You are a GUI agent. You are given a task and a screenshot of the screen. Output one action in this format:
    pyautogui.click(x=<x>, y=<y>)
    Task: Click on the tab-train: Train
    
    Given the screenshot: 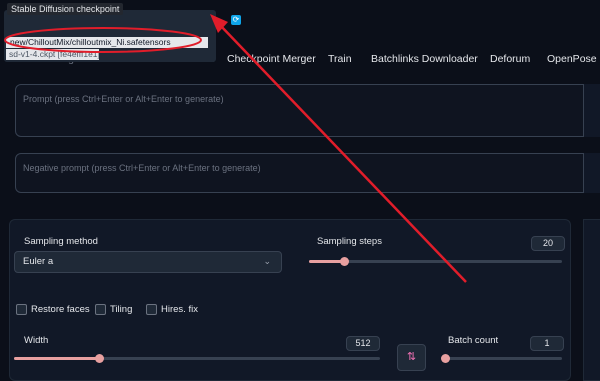 What is the action you would take?
    pyautogui.click(x=340, y=59)
    